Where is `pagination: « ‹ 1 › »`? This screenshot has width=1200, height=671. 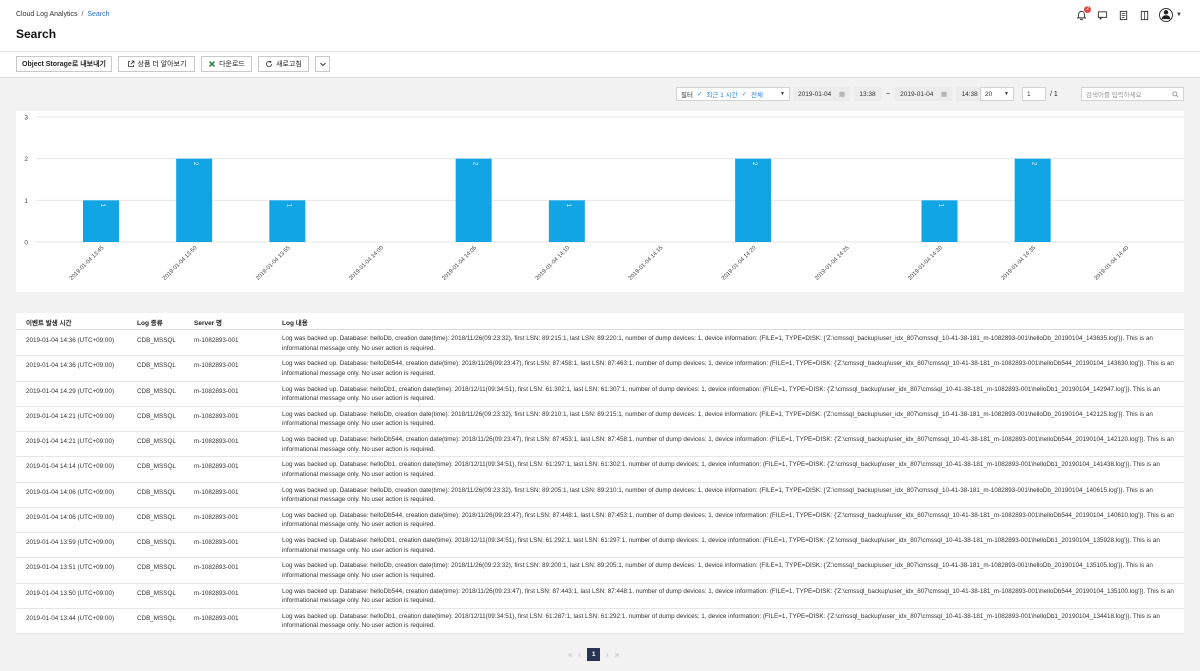
pagination: « ‹ 1 › » is located at coordinates (593, 654).